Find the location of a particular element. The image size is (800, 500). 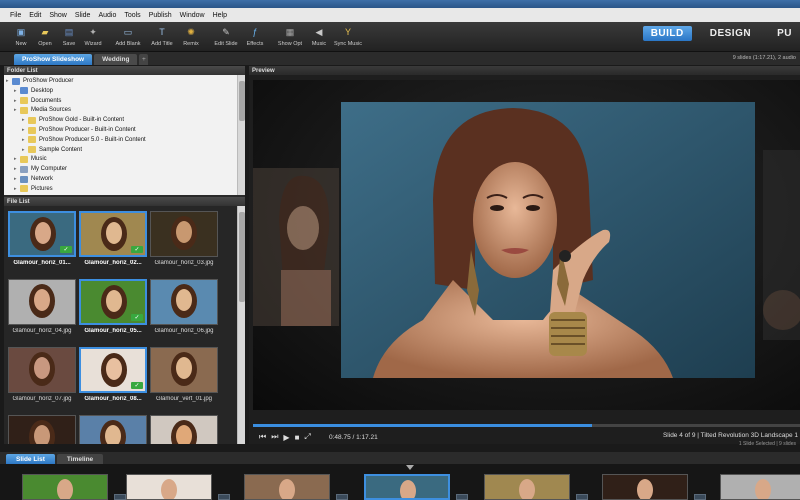

menu-slide: Slide is located at coordinates (83, 15).